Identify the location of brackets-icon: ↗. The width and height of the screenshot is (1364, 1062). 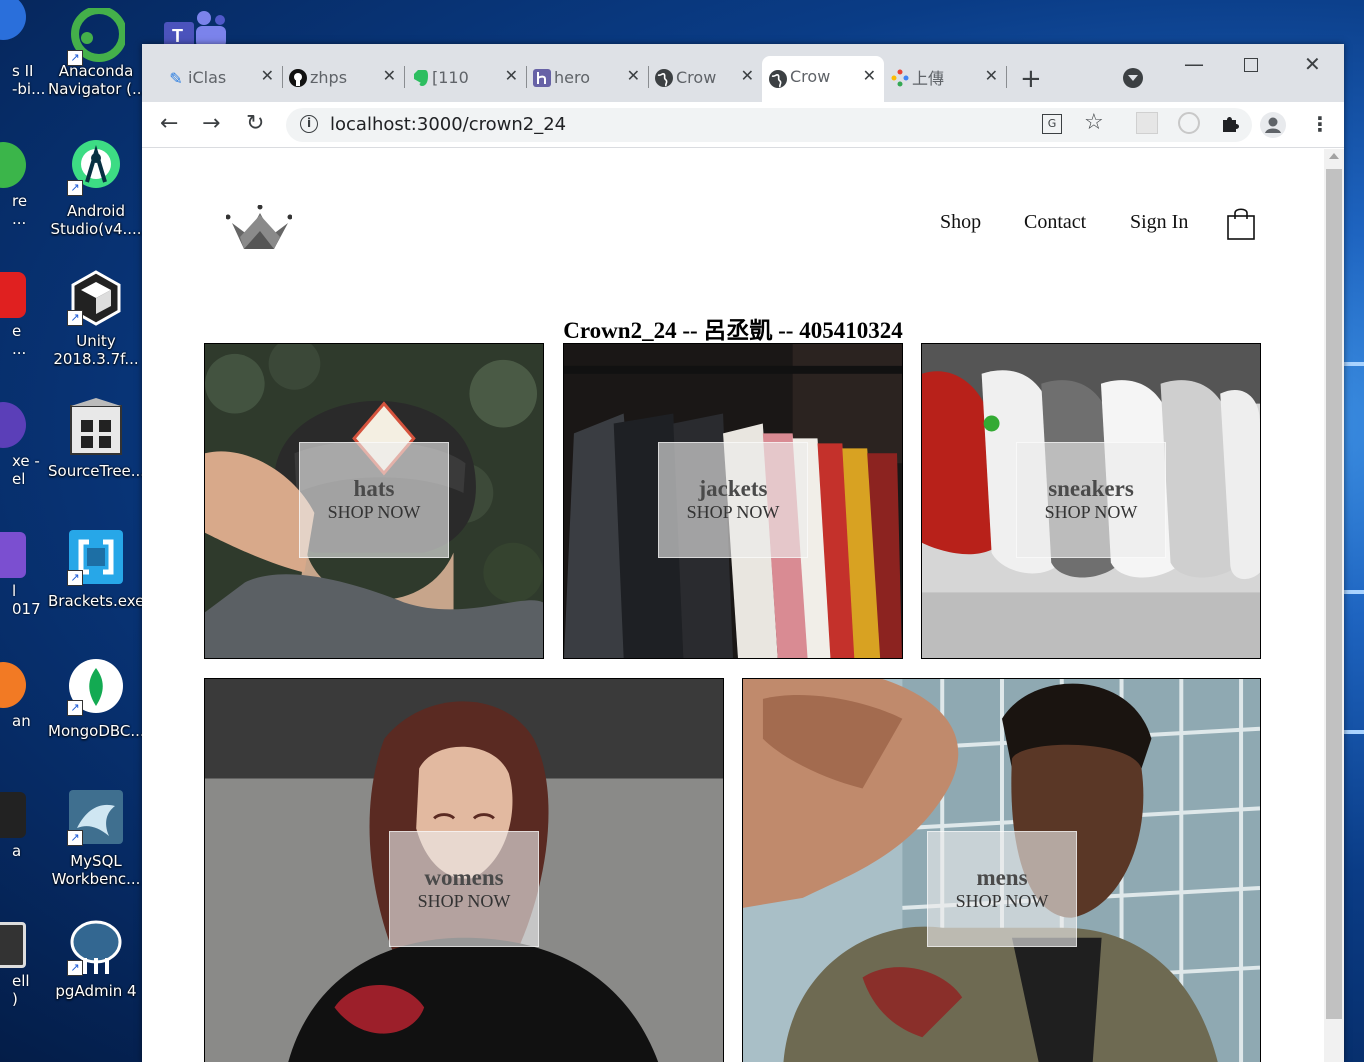
(96, 557).